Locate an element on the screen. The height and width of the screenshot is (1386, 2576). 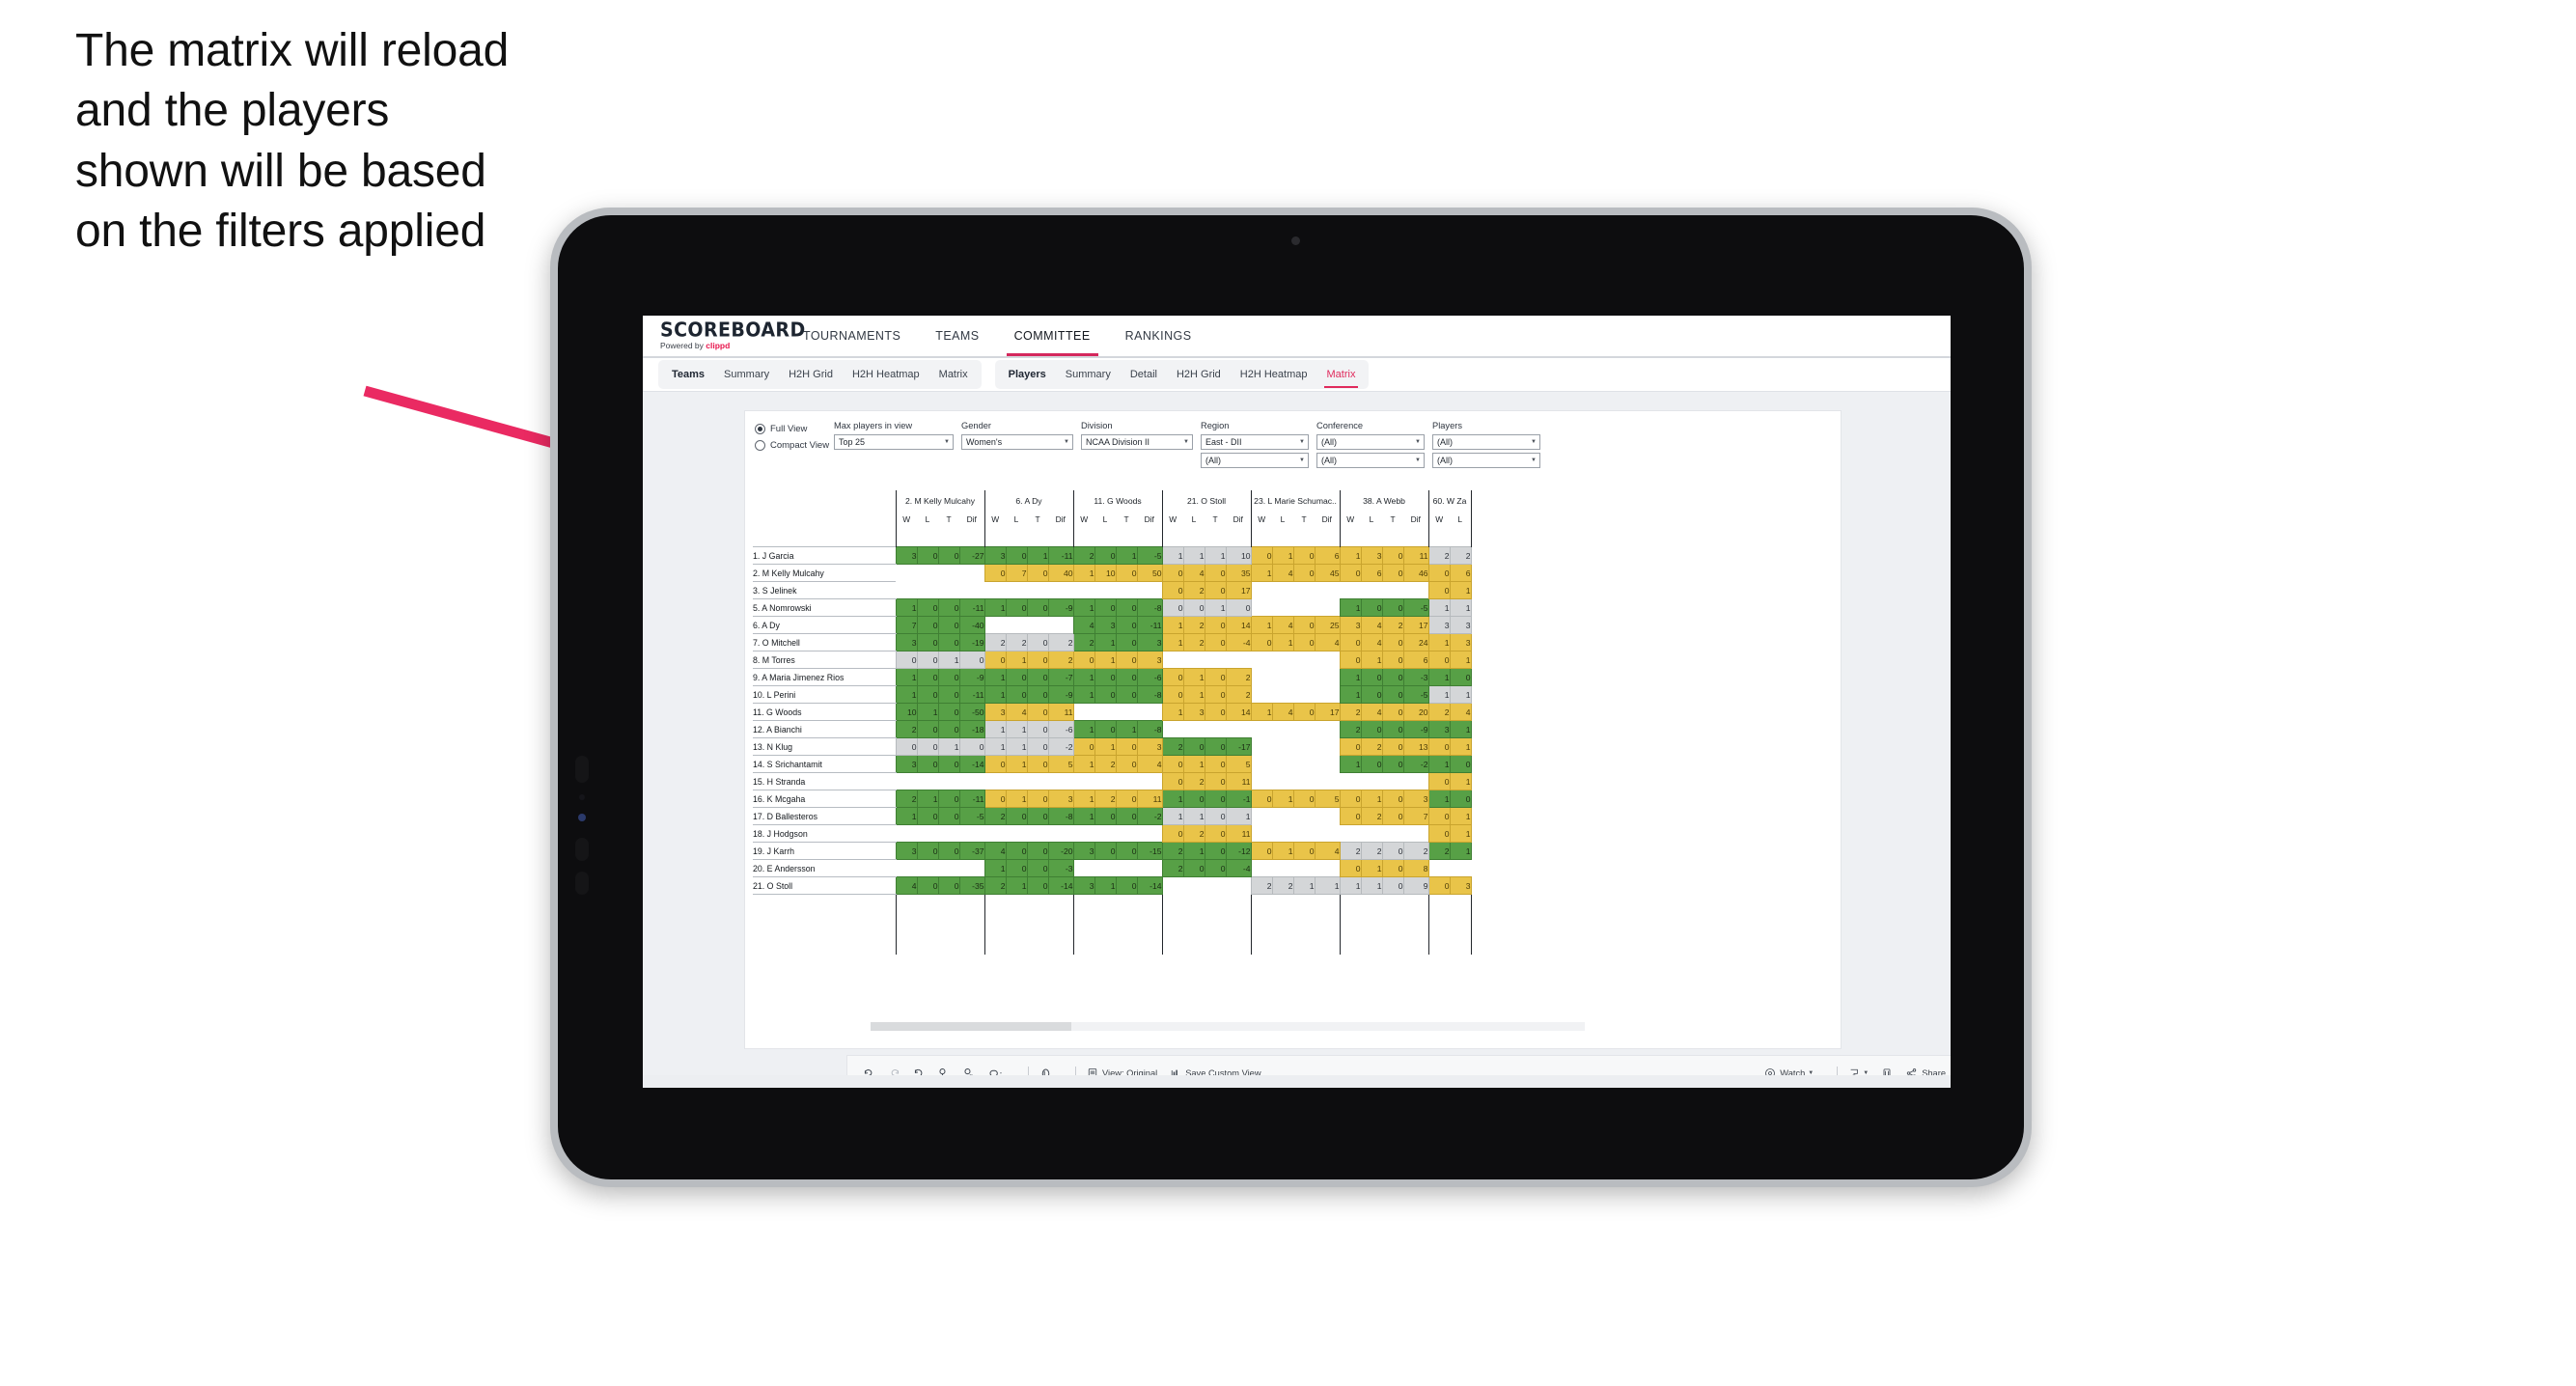
filter-players-select: (All) ▼ is located at coordinates (1486, 442).